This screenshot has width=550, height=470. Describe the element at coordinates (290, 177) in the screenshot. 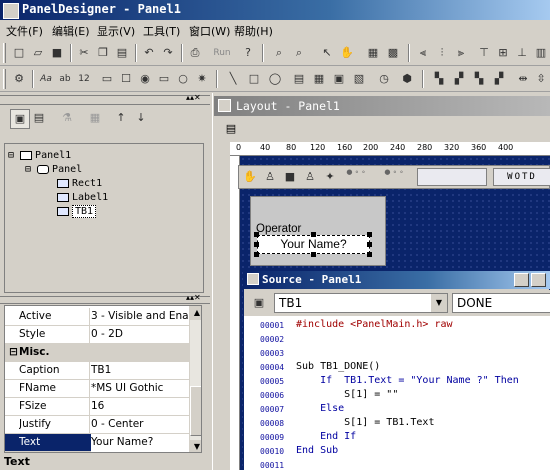

I see `square-widget-icon: ■` at that location.